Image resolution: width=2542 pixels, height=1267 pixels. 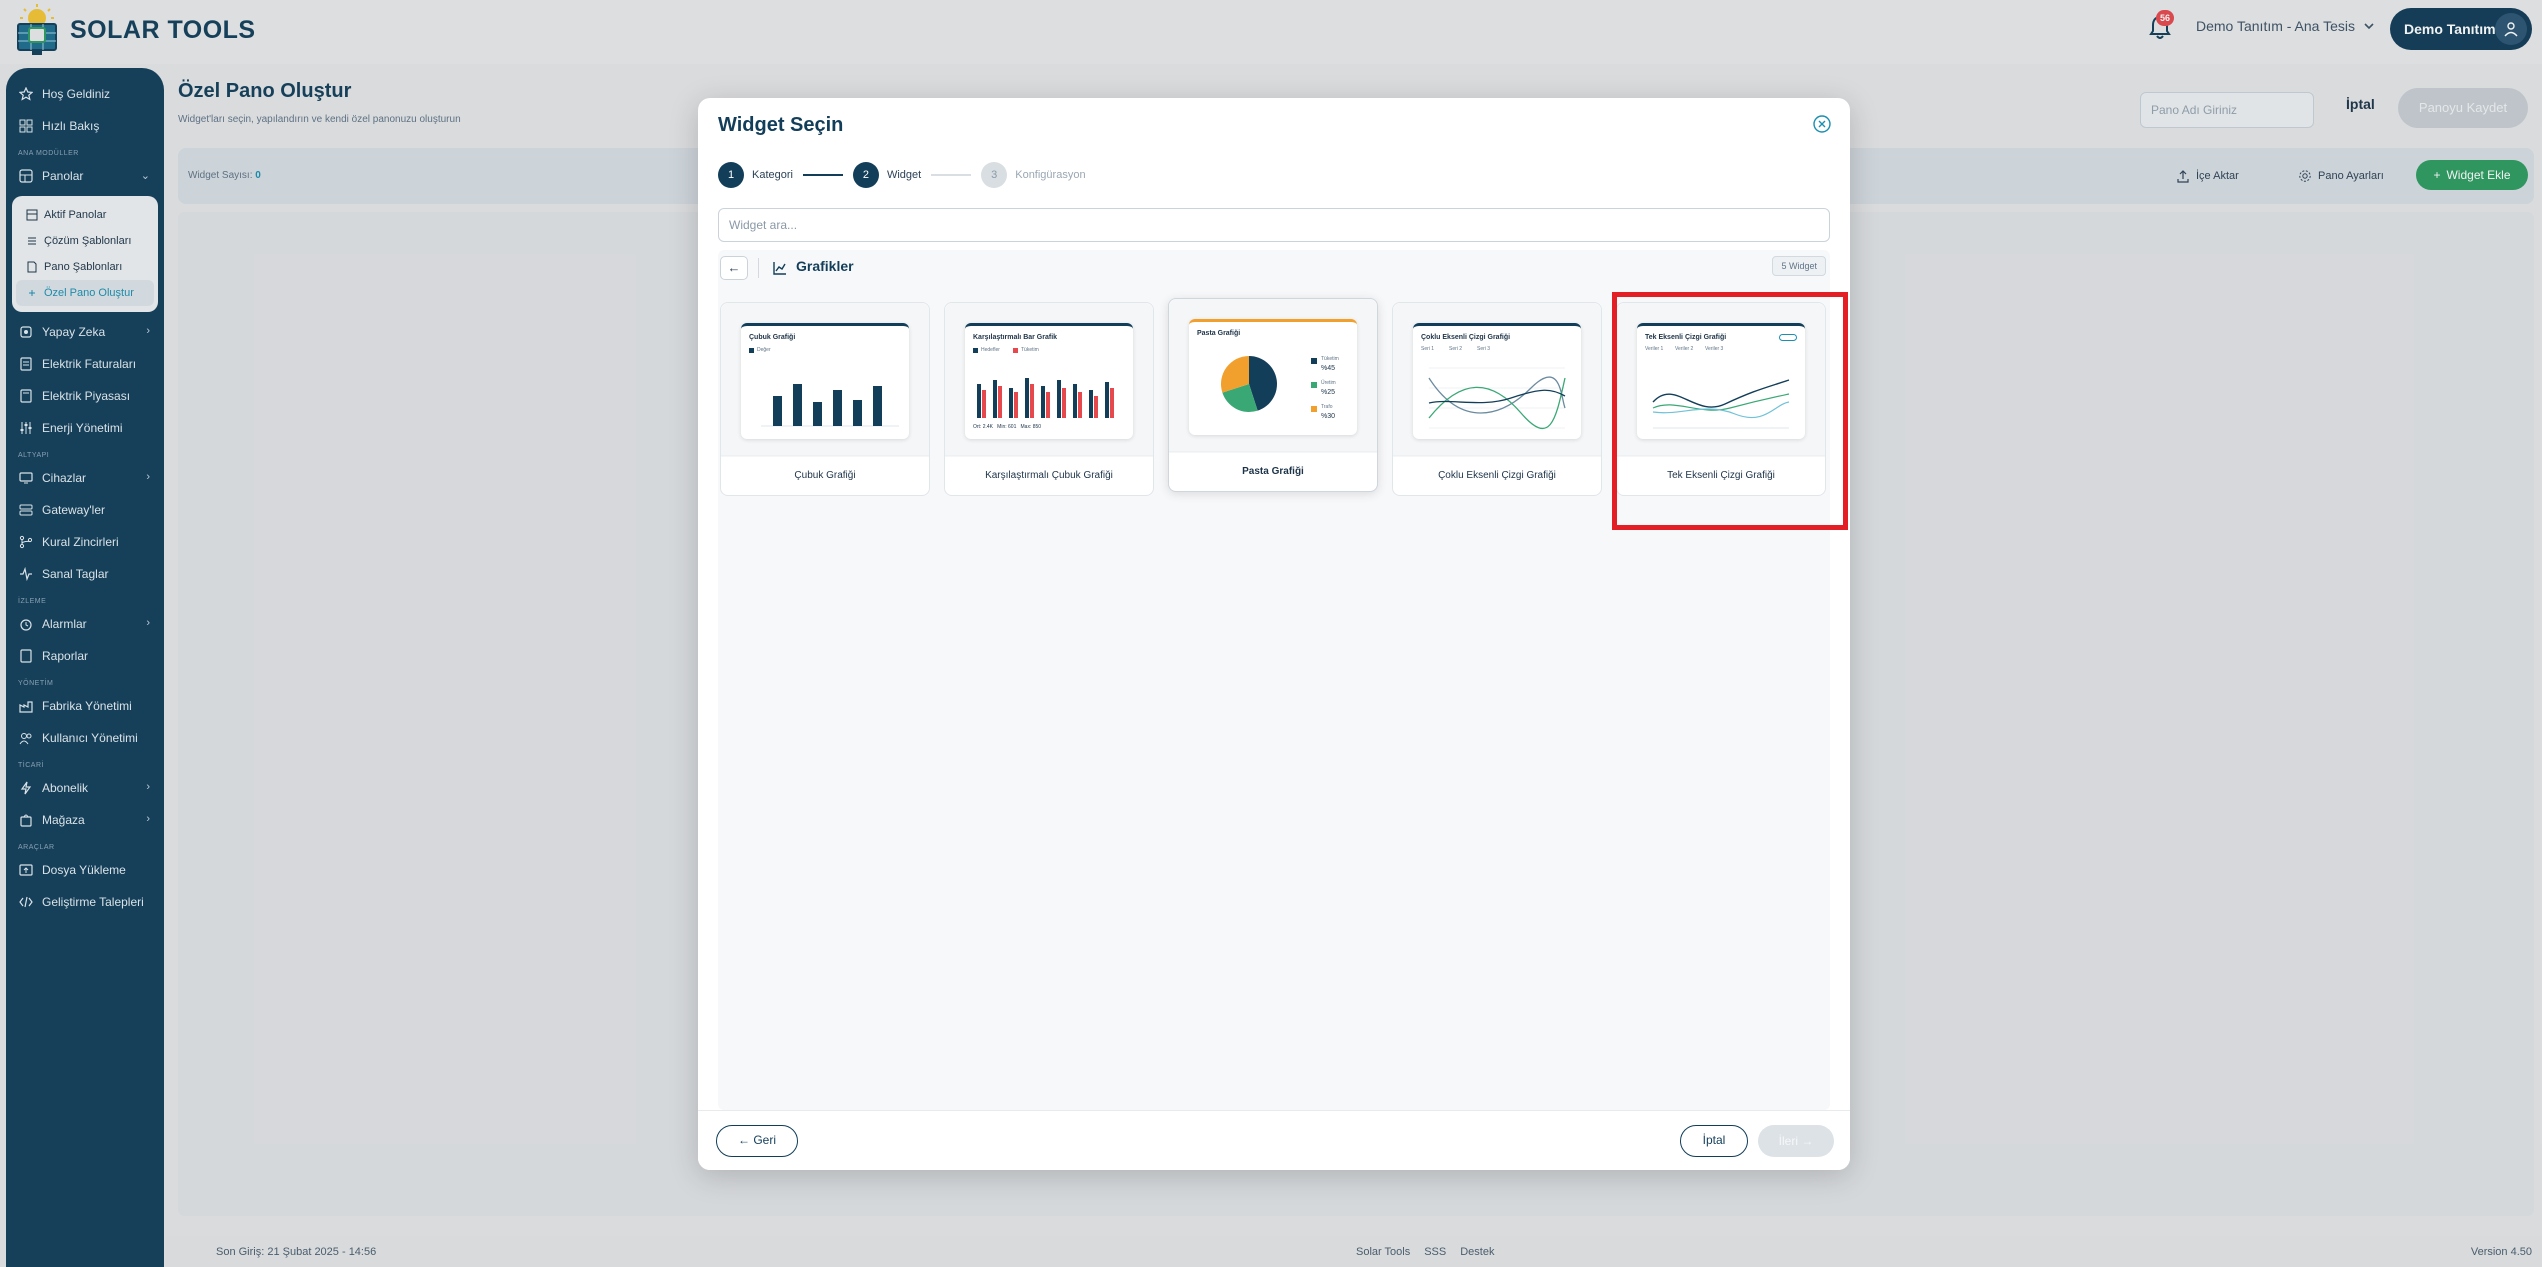 I want to click on back-button: ← Geri, so click(x=757, y=1141).